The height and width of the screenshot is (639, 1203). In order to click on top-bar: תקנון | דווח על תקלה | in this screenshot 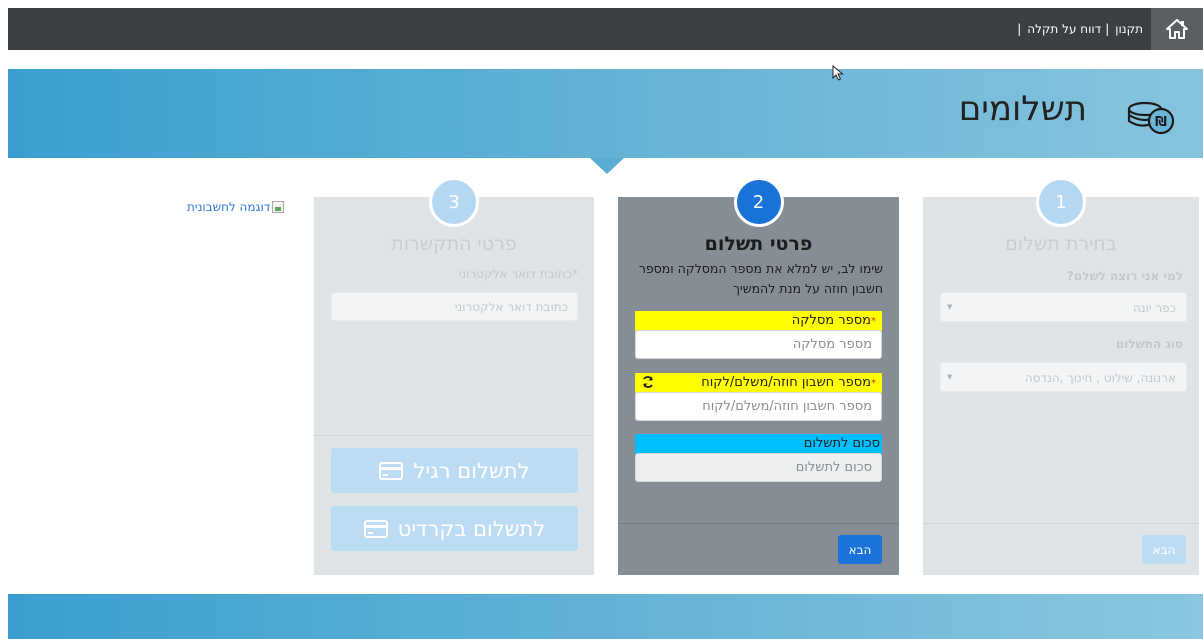, I will do `click(605, 29)`.